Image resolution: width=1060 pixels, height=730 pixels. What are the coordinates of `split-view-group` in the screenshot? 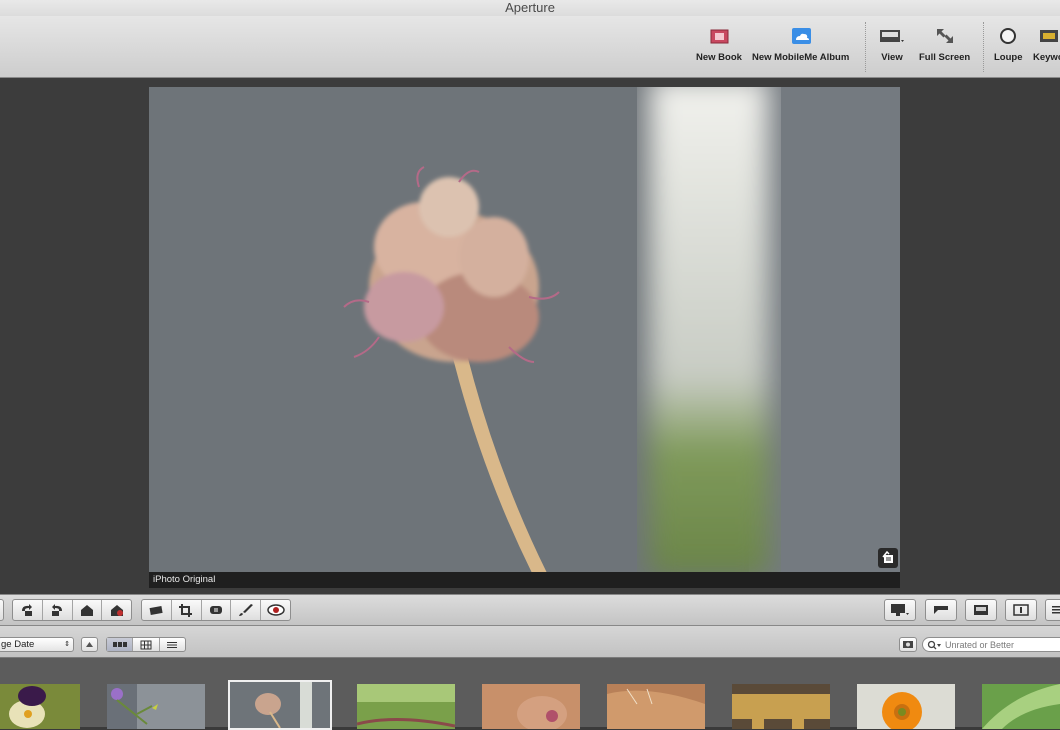 It's located at (981, 610).